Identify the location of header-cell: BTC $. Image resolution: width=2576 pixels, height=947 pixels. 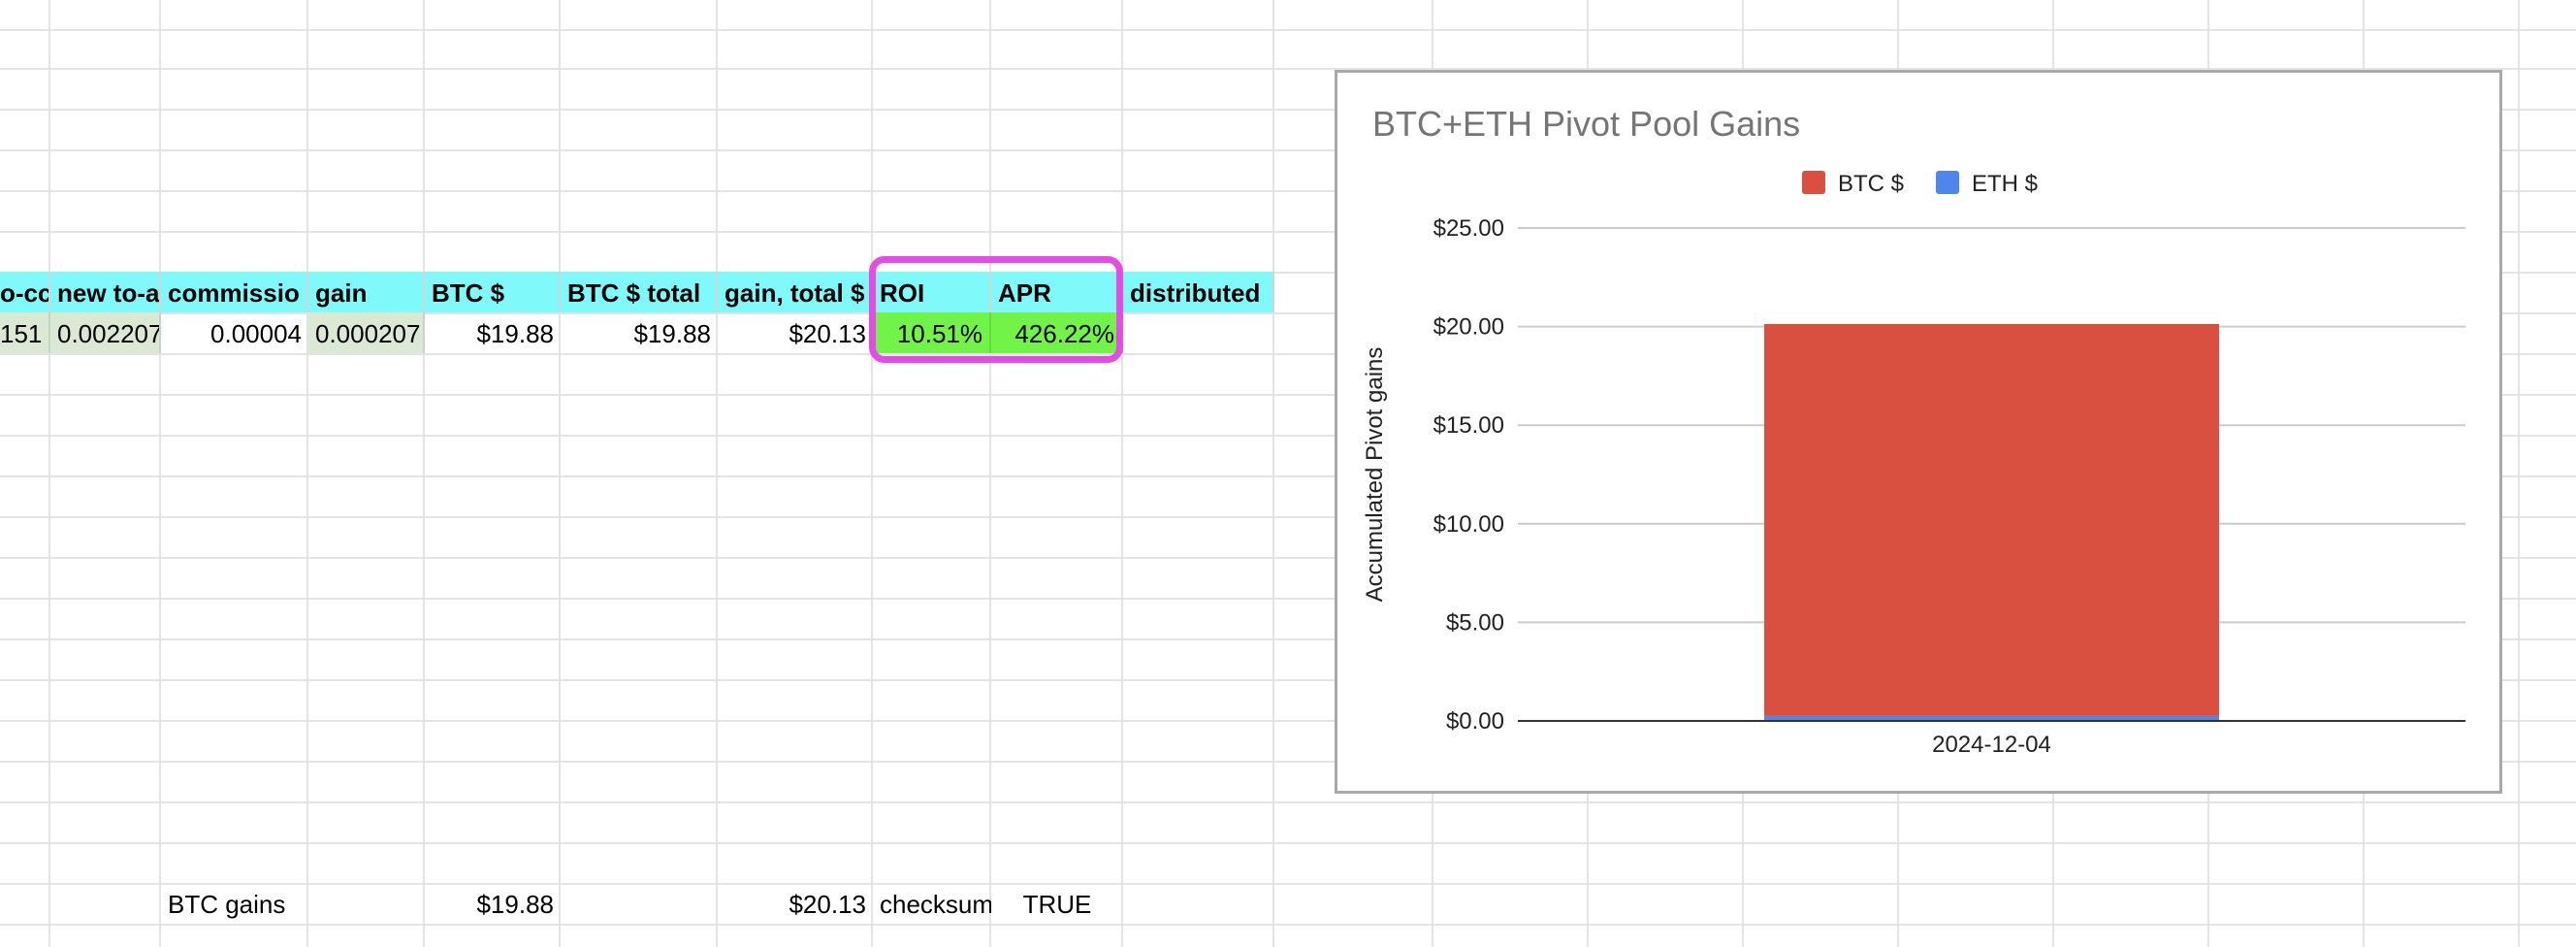
(493, 292).